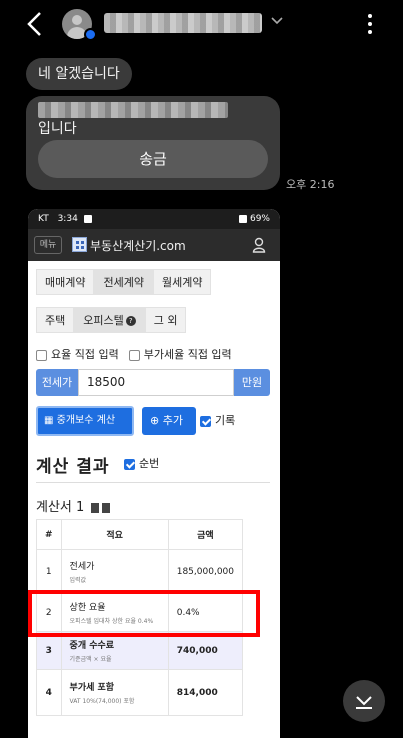  Describe the element at coordinates (153, 159) in the screenshot. I see `transfer-button: 송금` at that location.